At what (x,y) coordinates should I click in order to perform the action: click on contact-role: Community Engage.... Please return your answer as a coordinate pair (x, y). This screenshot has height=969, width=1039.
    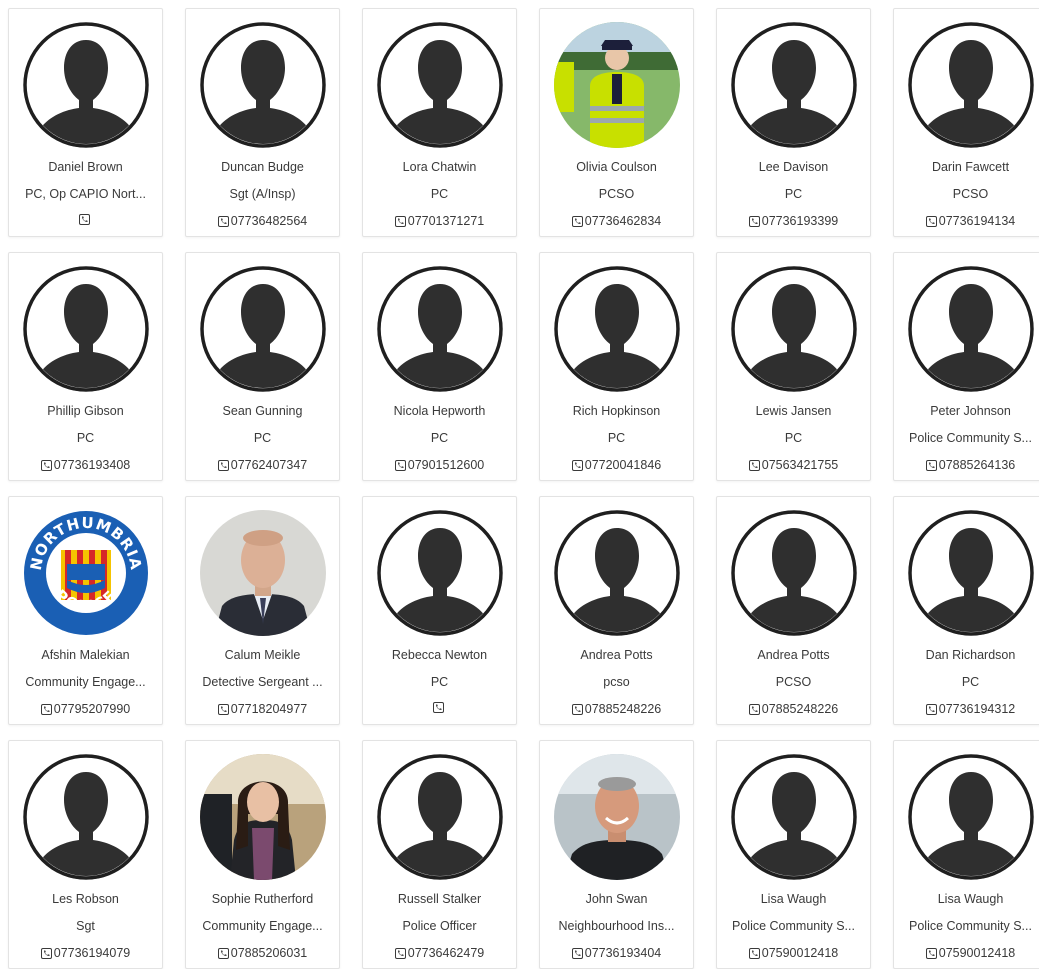
    Looking at the image, I should click on (85, 682).